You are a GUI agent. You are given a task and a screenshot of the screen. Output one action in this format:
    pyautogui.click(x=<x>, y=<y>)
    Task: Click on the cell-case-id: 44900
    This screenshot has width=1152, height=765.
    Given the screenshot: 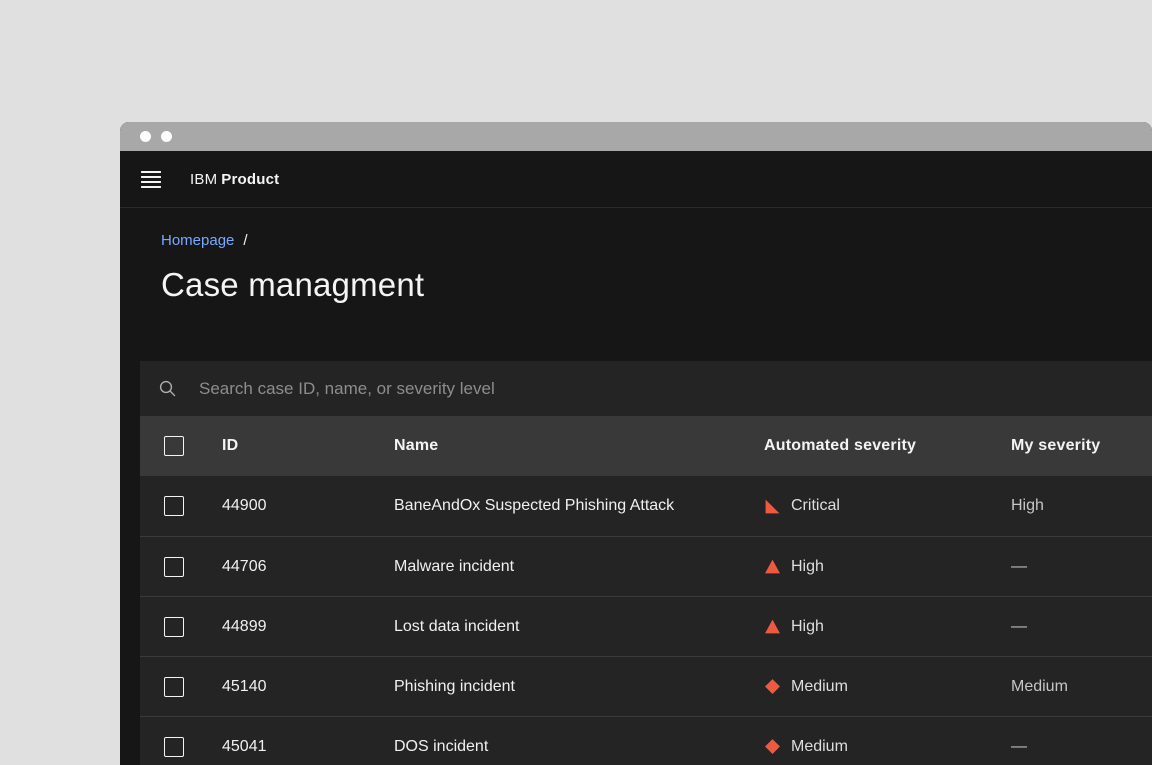 What is the action you would take?
    pyautogui.click(x=244, y=505)
    